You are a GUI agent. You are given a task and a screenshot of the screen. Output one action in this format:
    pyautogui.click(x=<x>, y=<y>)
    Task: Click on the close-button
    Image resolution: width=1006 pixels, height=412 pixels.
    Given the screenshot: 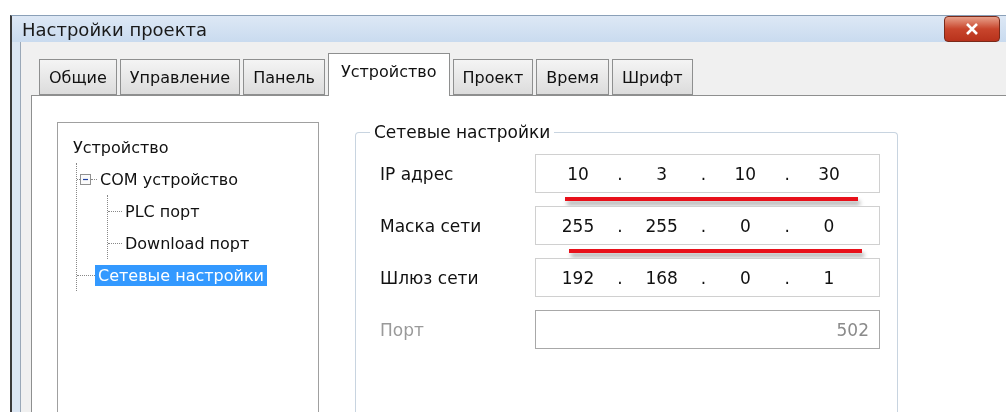 What is the action you would take?
    pyautogui.click(x=972, y=29)
    